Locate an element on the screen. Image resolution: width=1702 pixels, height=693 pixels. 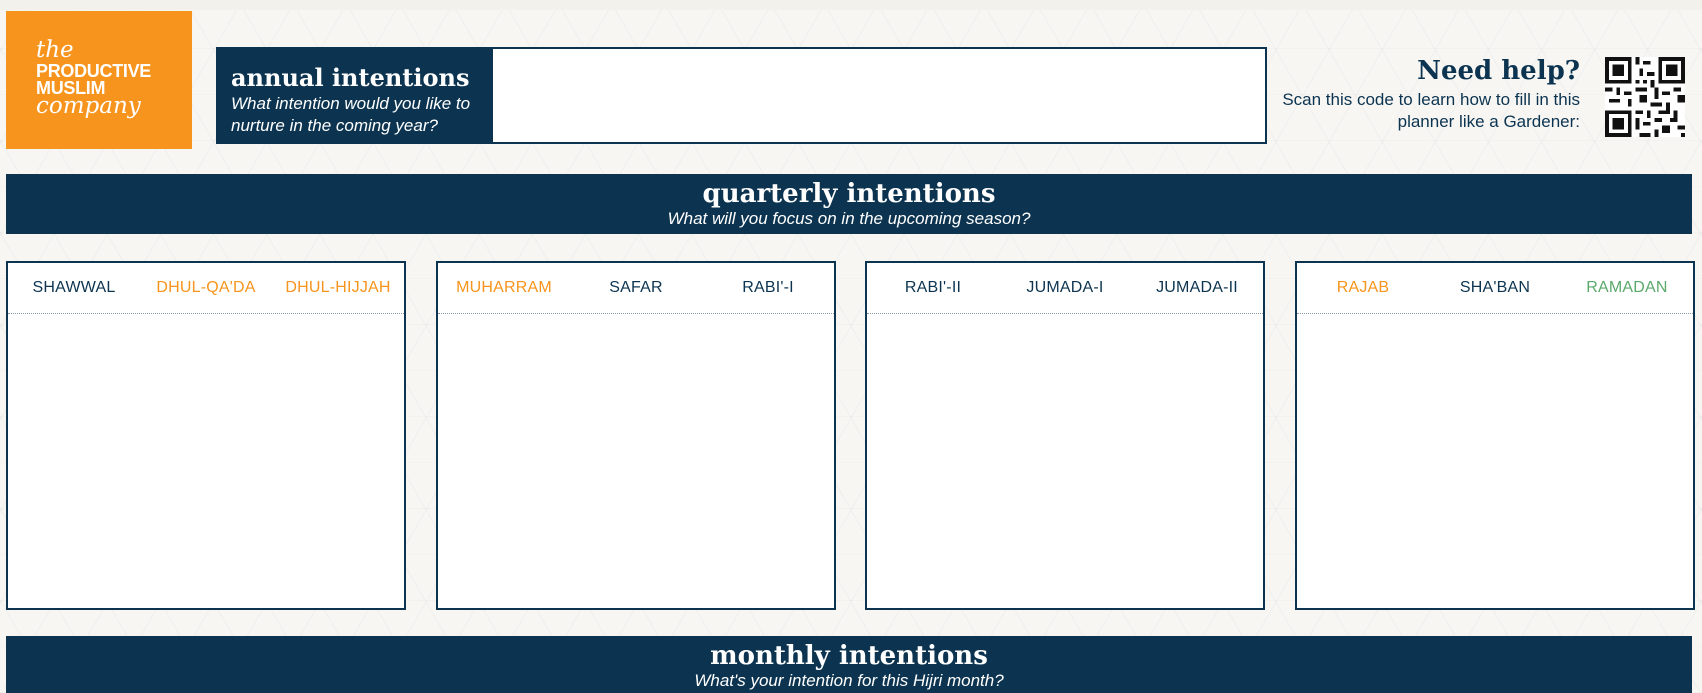
month-label: RAMADAN is located at coordinates (1627, 287).